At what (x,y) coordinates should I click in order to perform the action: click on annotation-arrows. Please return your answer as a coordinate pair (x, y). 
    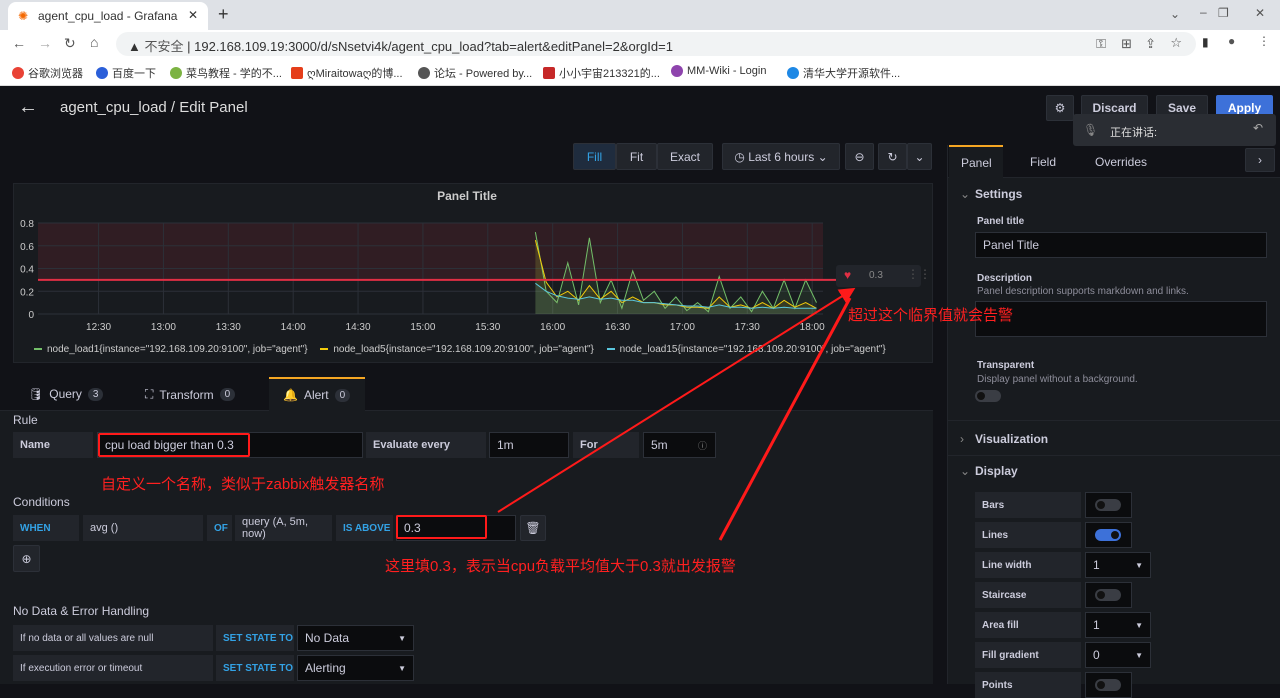
    Looking at the image, I should click on (676, 414).